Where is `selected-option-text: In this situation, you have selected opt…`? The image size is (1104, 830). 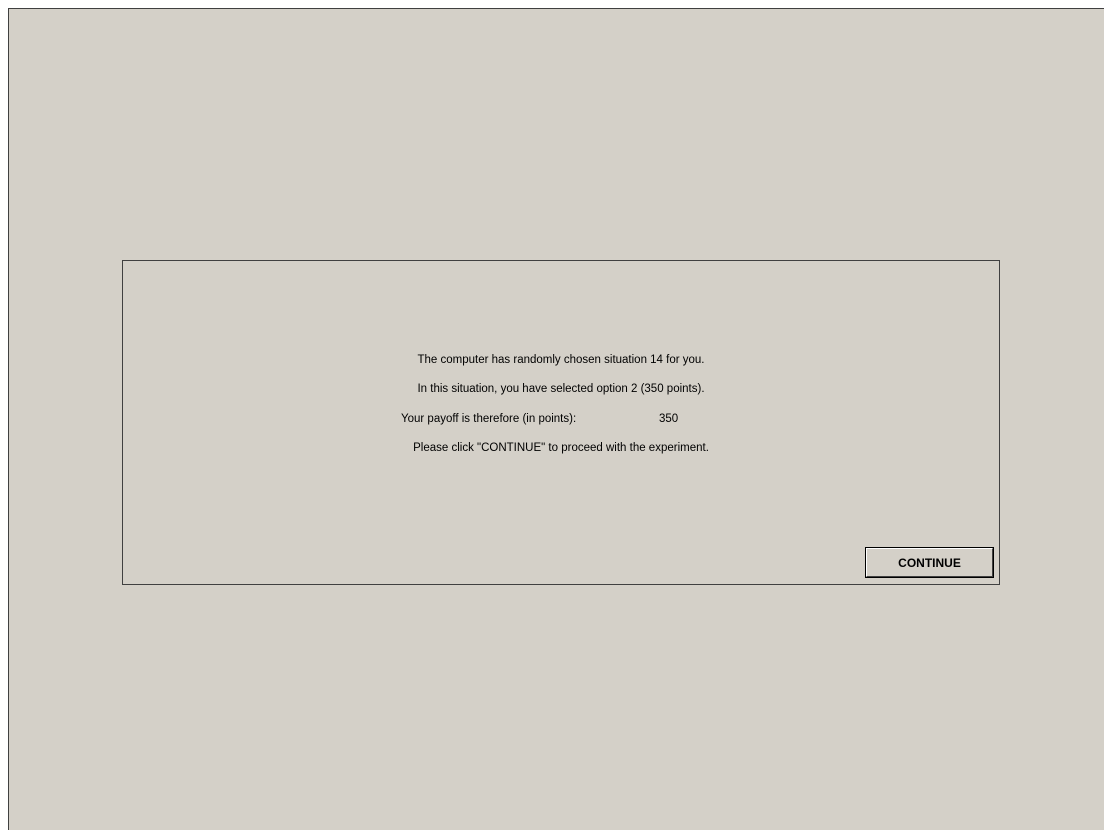
selected-option-text: In this situation, you have selected opt… is located at coordinates (561, 389).